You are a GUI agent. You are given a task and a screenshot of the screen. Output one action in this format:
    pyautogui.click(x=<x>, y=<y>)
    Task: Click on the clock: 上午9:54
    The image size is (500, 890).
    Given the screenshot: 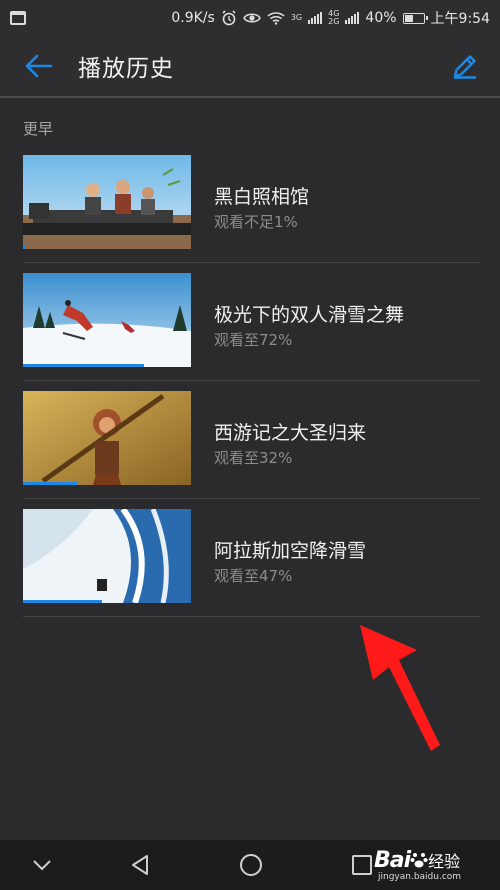 What is the action you would take?
    pyautogui.click(x=460, y=19)
    